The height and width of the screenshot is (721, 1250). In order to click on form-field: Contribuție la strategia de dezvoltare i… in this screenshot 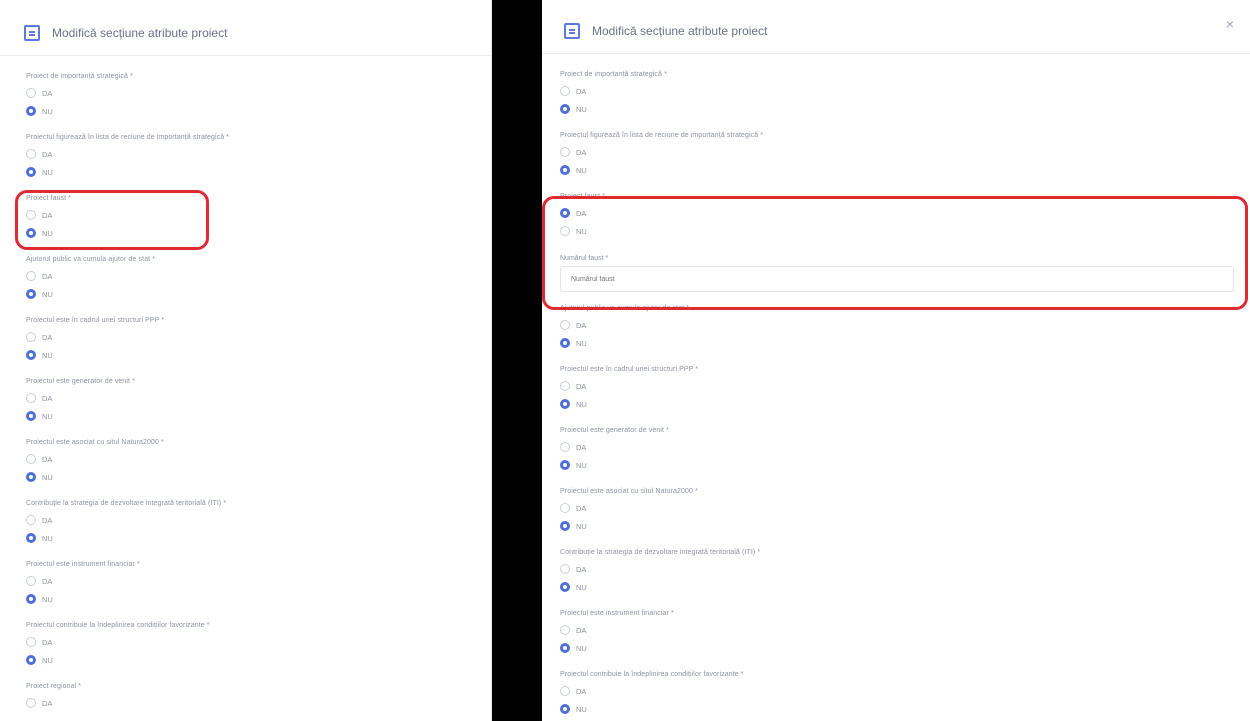, I will do `click(248, 527)`.